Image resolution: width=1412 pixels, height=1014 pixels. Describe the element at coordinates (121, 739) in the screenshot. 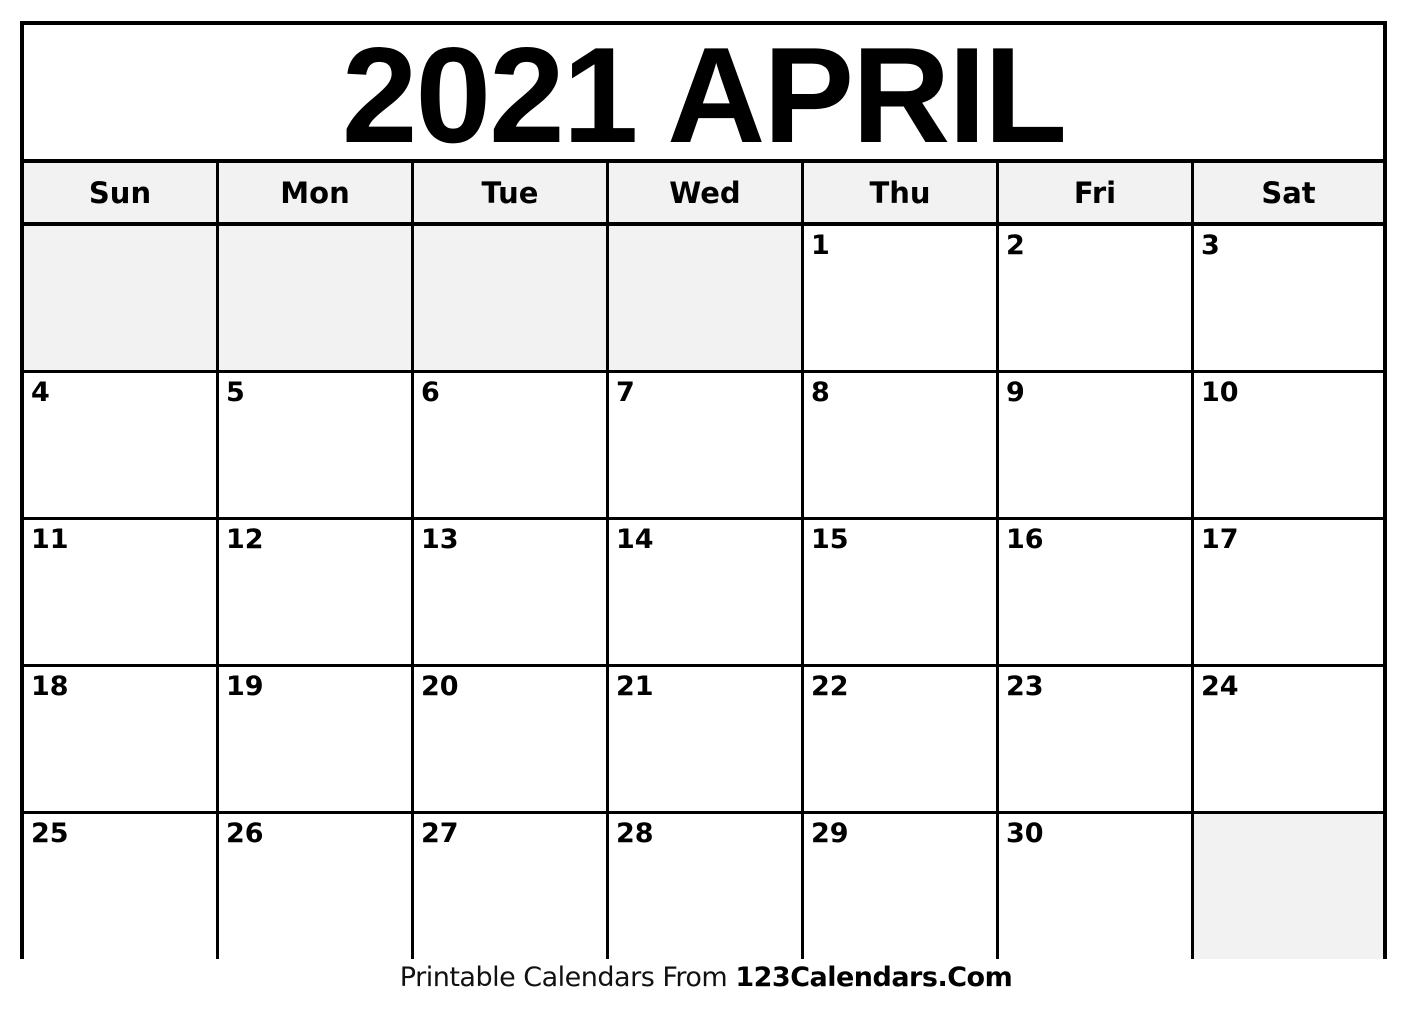

I see `day-cell: 18` at that location.